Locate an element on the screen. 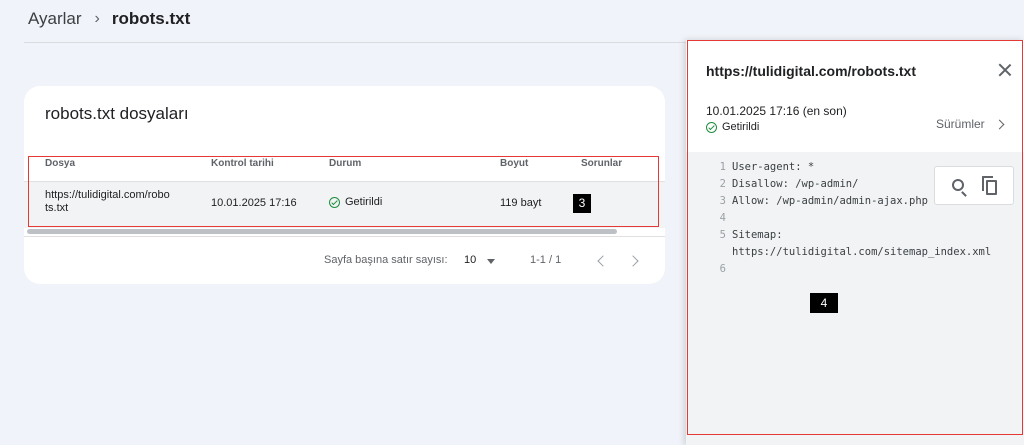 This screenshot has height=445, width=1024. panel-status-label: Getirildi is located at coordinates (741, 127).